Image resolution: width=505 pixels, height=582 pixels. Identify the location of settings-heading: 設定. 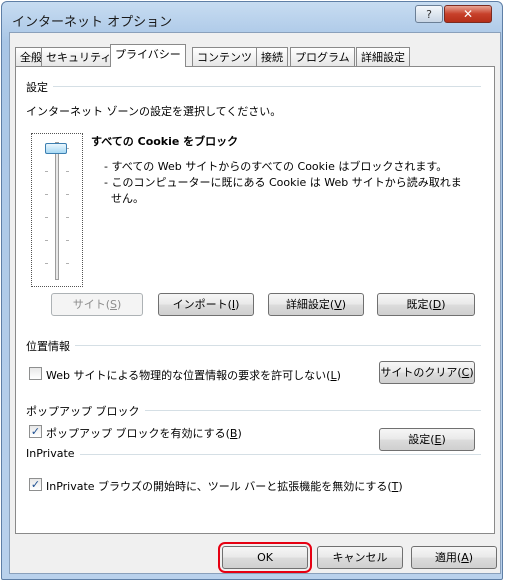
(39, 87).